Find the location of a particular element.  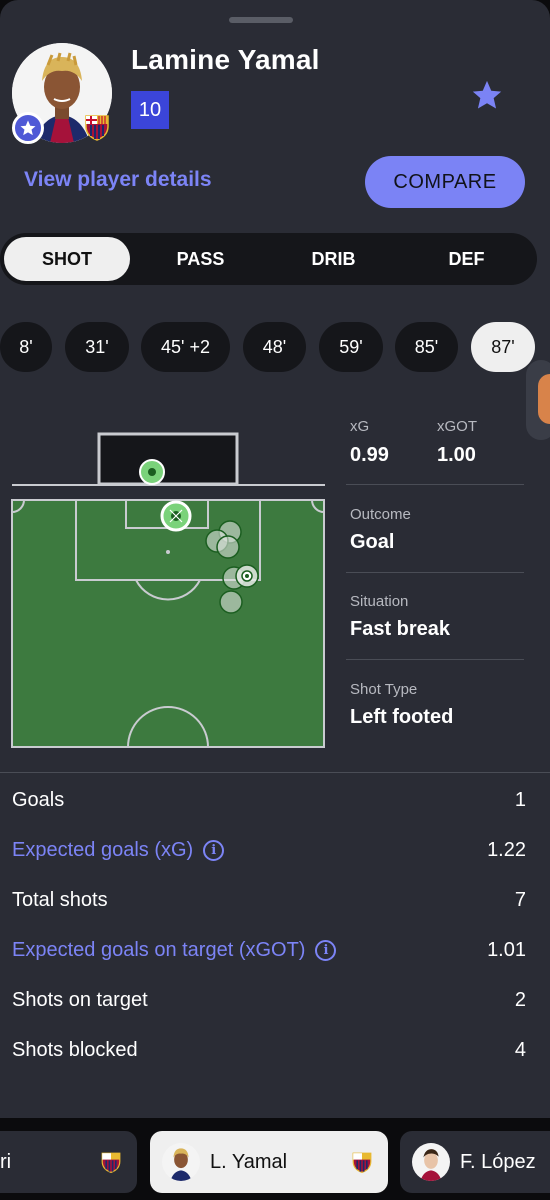

minute-chip: 59' is located at coordinates (351, 347).